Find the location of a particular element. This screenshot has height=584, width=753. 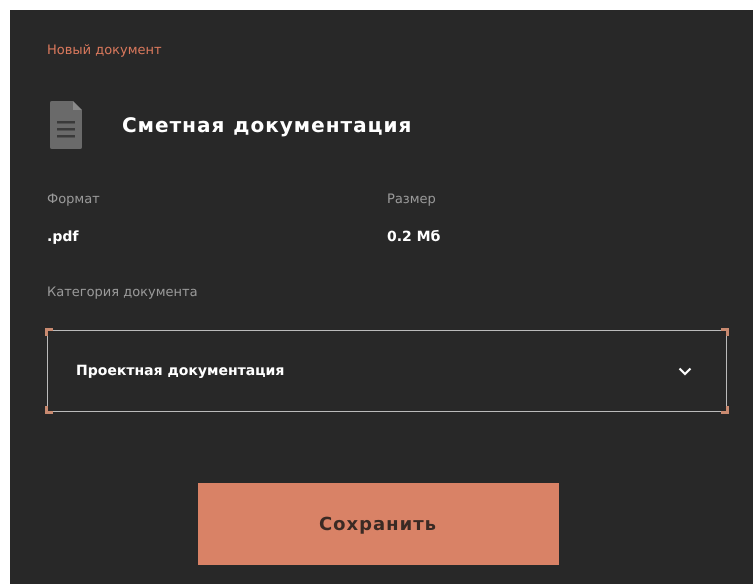

document-title: Сметная документация is located at coordinates (267, 125).